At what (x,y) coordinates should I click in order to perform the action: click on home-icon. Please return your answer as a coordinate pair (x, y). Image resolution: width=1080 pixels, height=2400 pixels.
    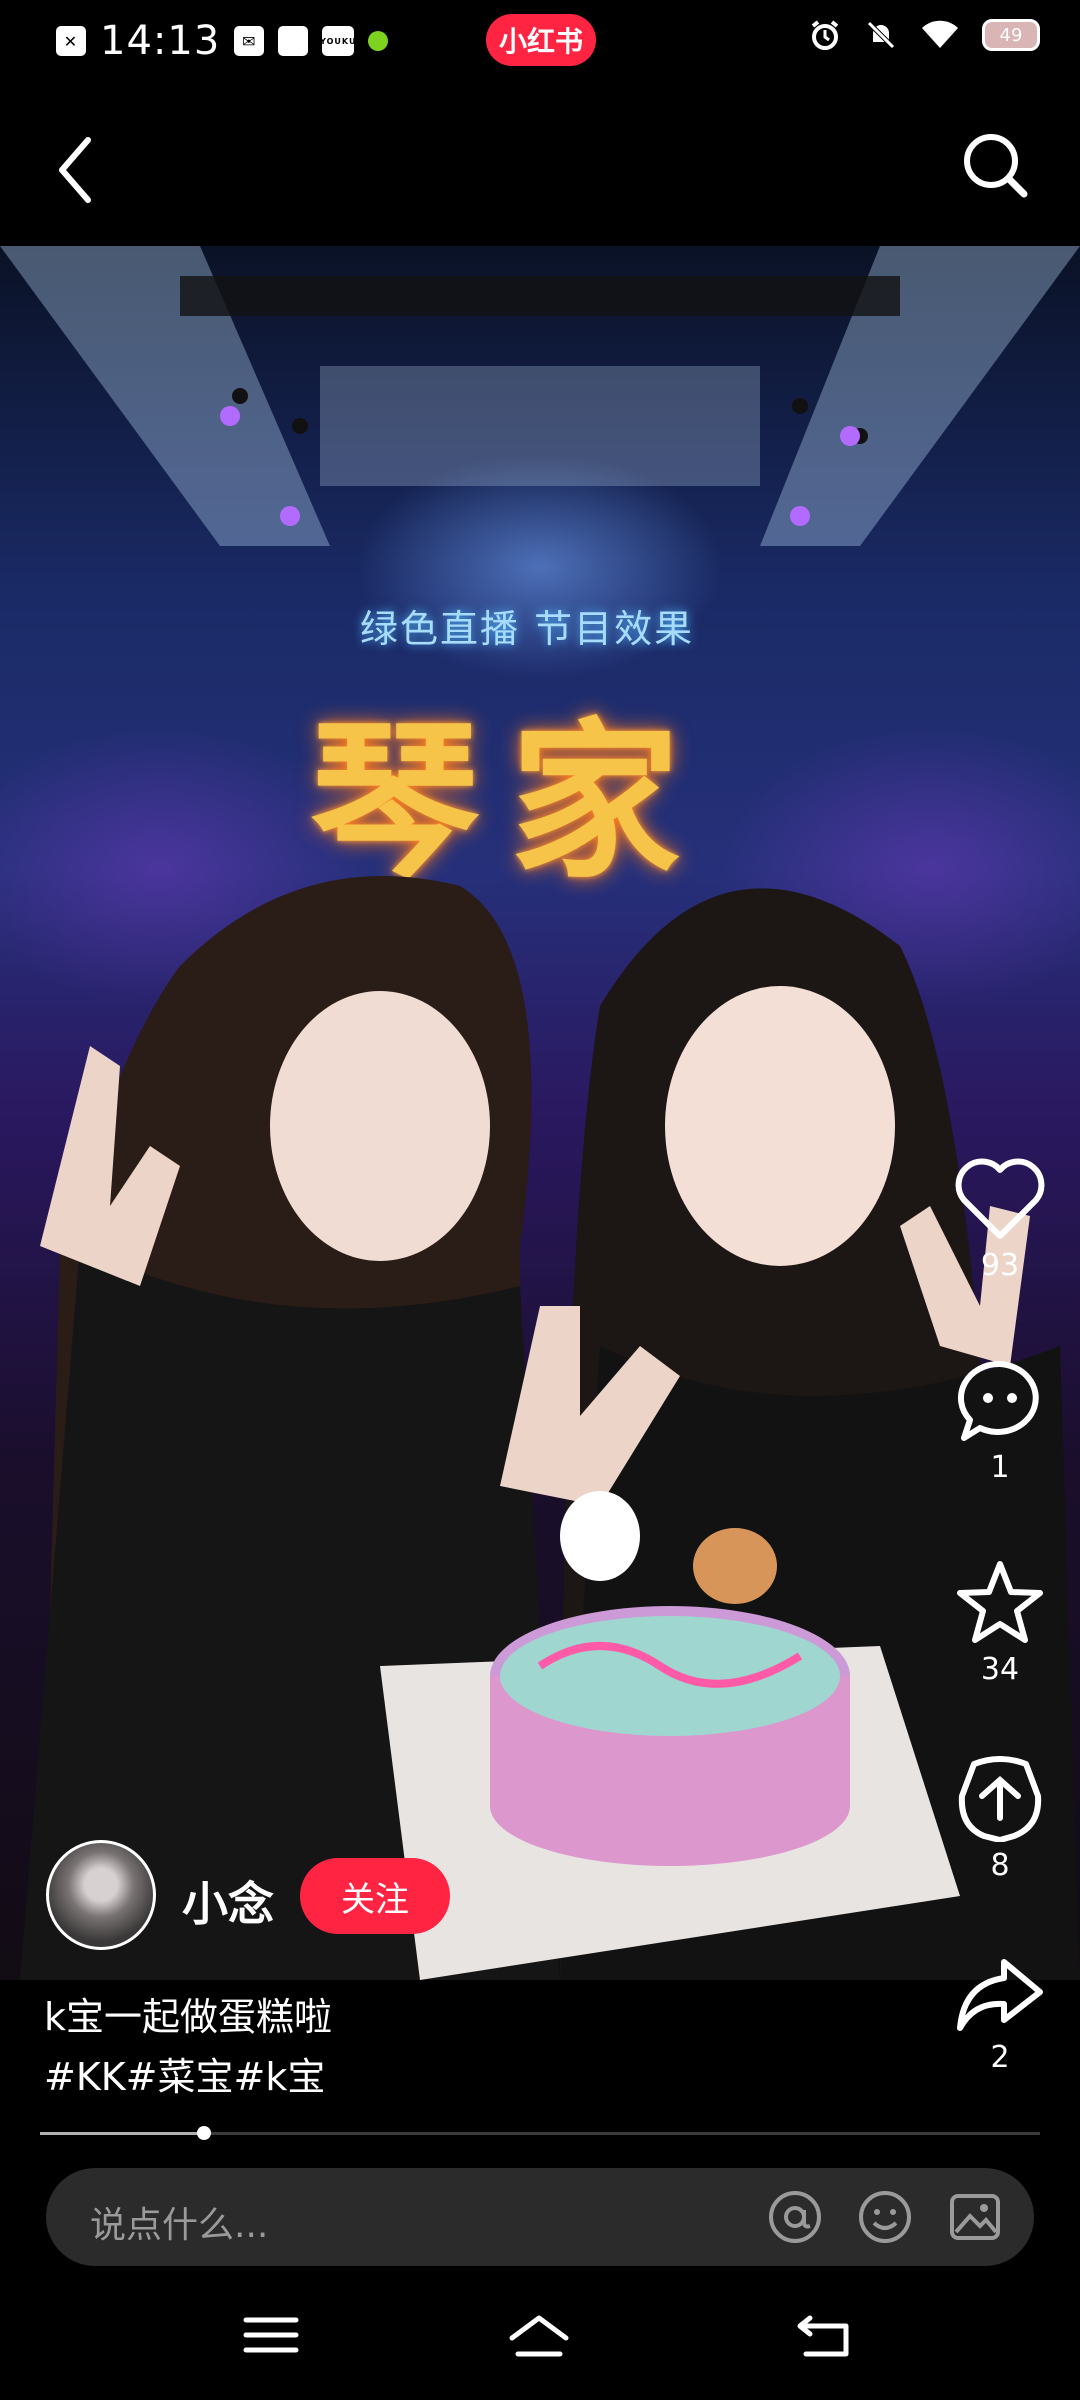
    Looking at the image, I should click on (539, 2335).